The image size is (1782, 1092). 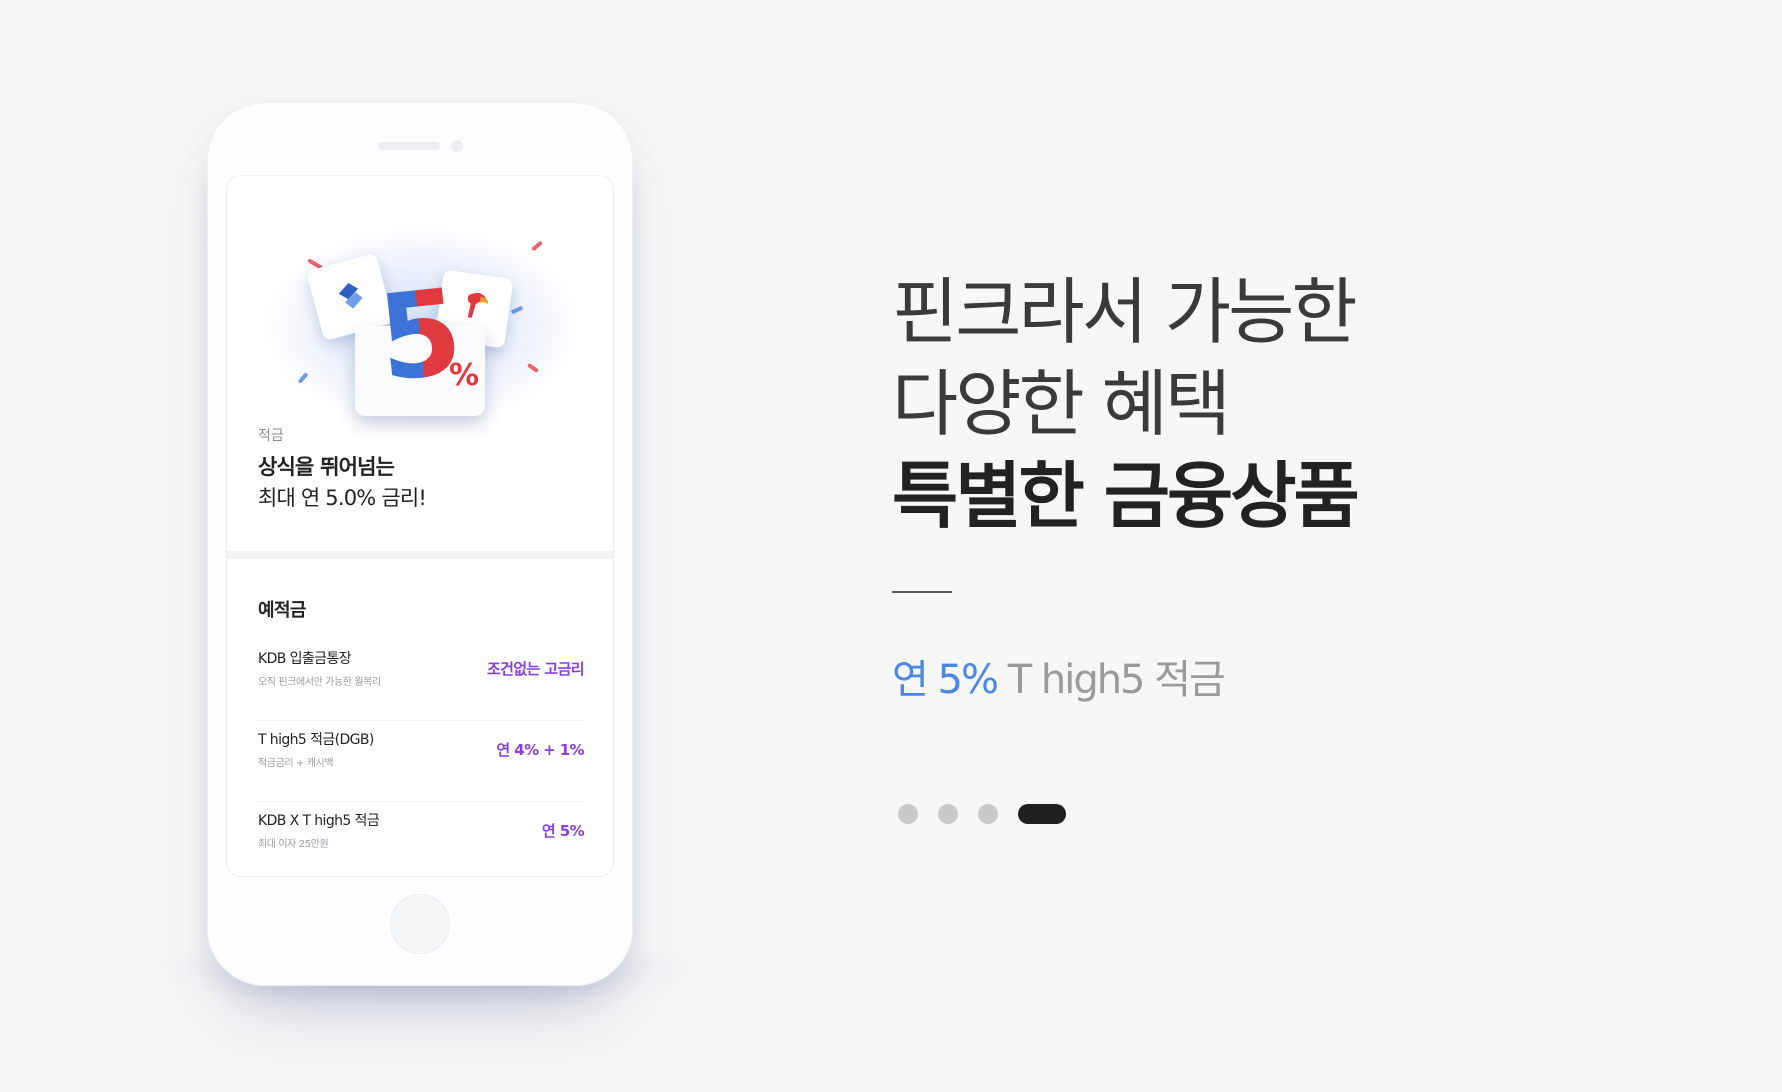 I want to click on product-row: KDB X T high5 적금 최대 이자 25만원 연 5%, so click(x=421, y=839).